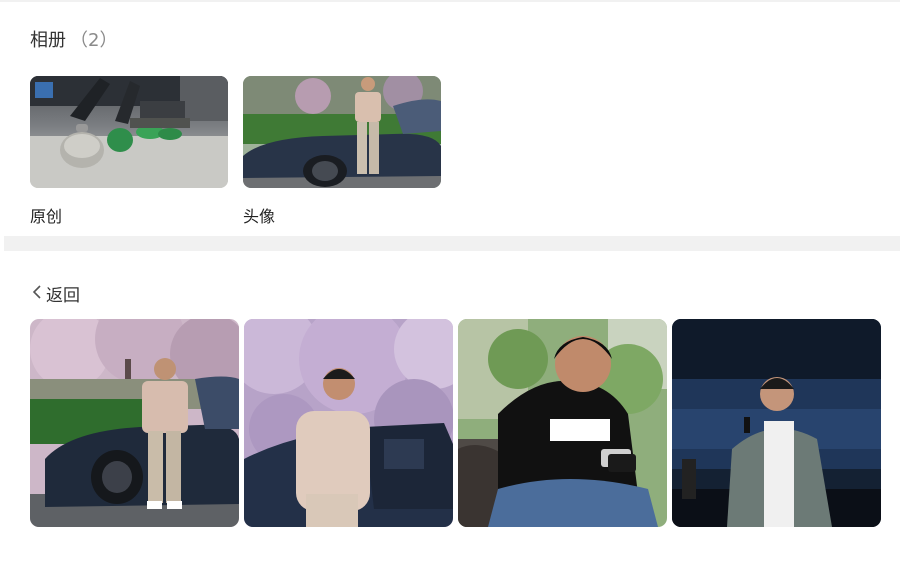 The width and height of the screenshot is (900, 567). Describe the element at coordinates (94, 40) in the screenshot. I see `album-count: （2）` at that location.